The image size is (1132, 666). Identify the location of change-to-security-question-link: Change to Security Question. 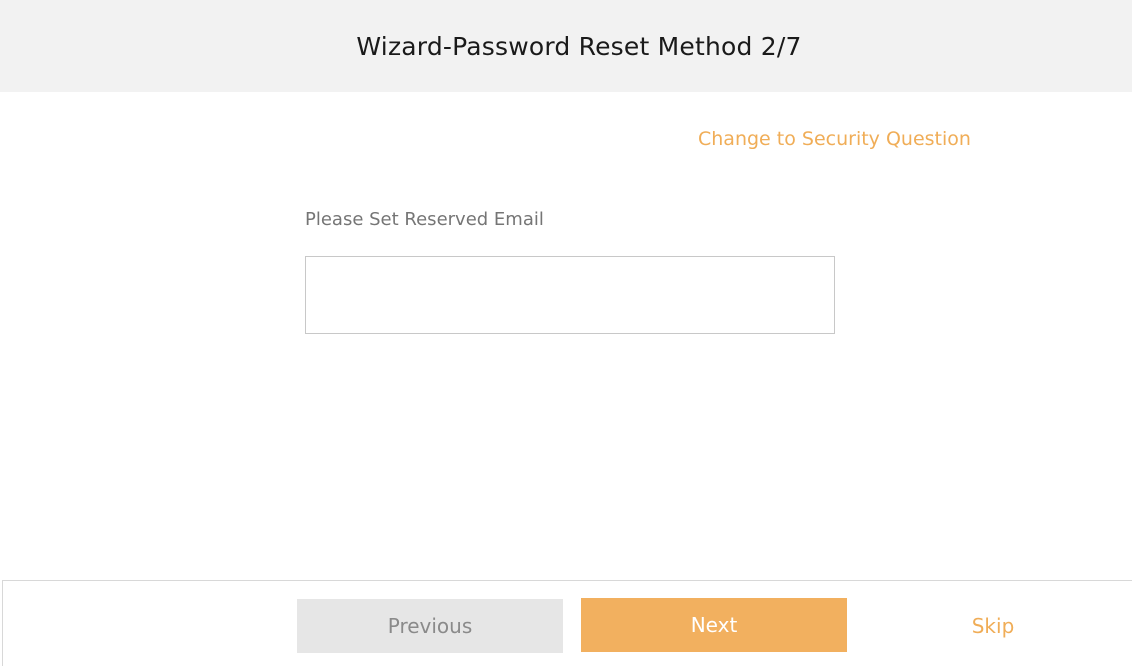
(834, 139).